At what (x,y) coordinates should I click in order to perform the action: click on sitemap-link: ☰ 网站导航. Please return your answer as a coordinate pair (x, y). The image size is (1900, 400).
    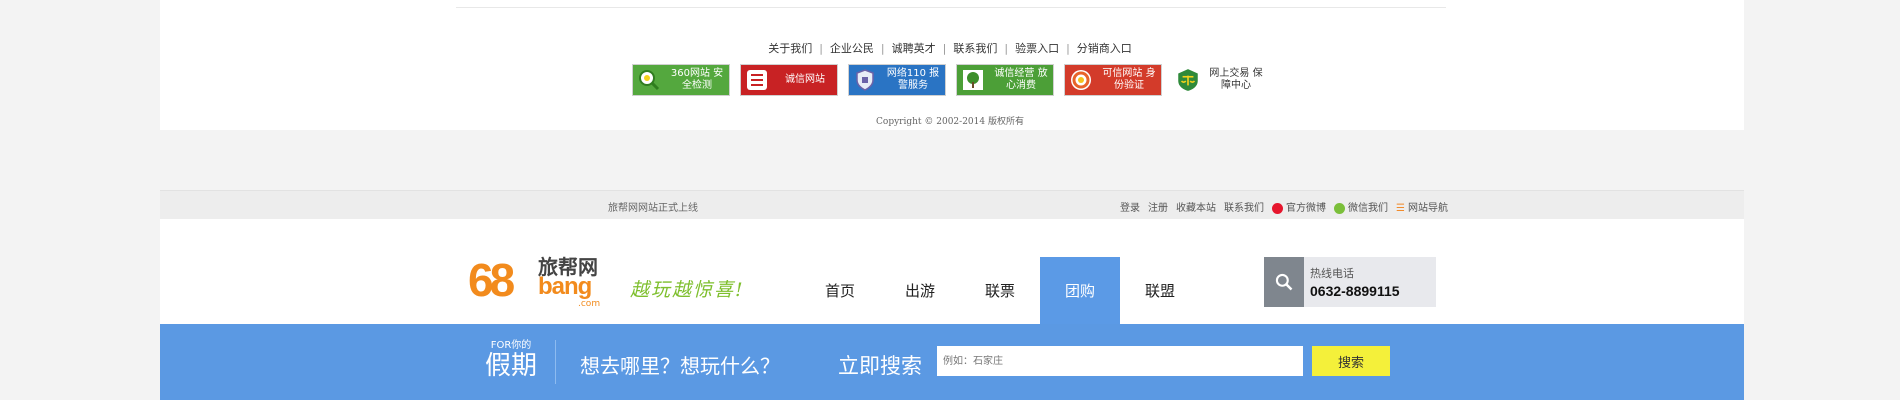
    Looking at the image, I should click on (1422, 207).